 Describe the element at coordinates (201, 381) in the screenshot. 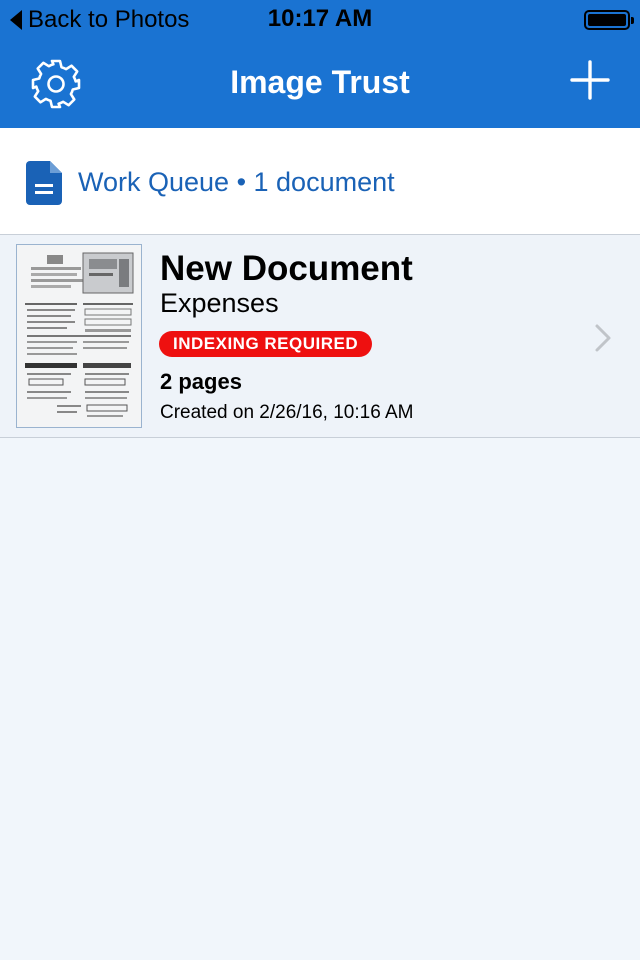

I see `page-count: 2 pages` at that location.